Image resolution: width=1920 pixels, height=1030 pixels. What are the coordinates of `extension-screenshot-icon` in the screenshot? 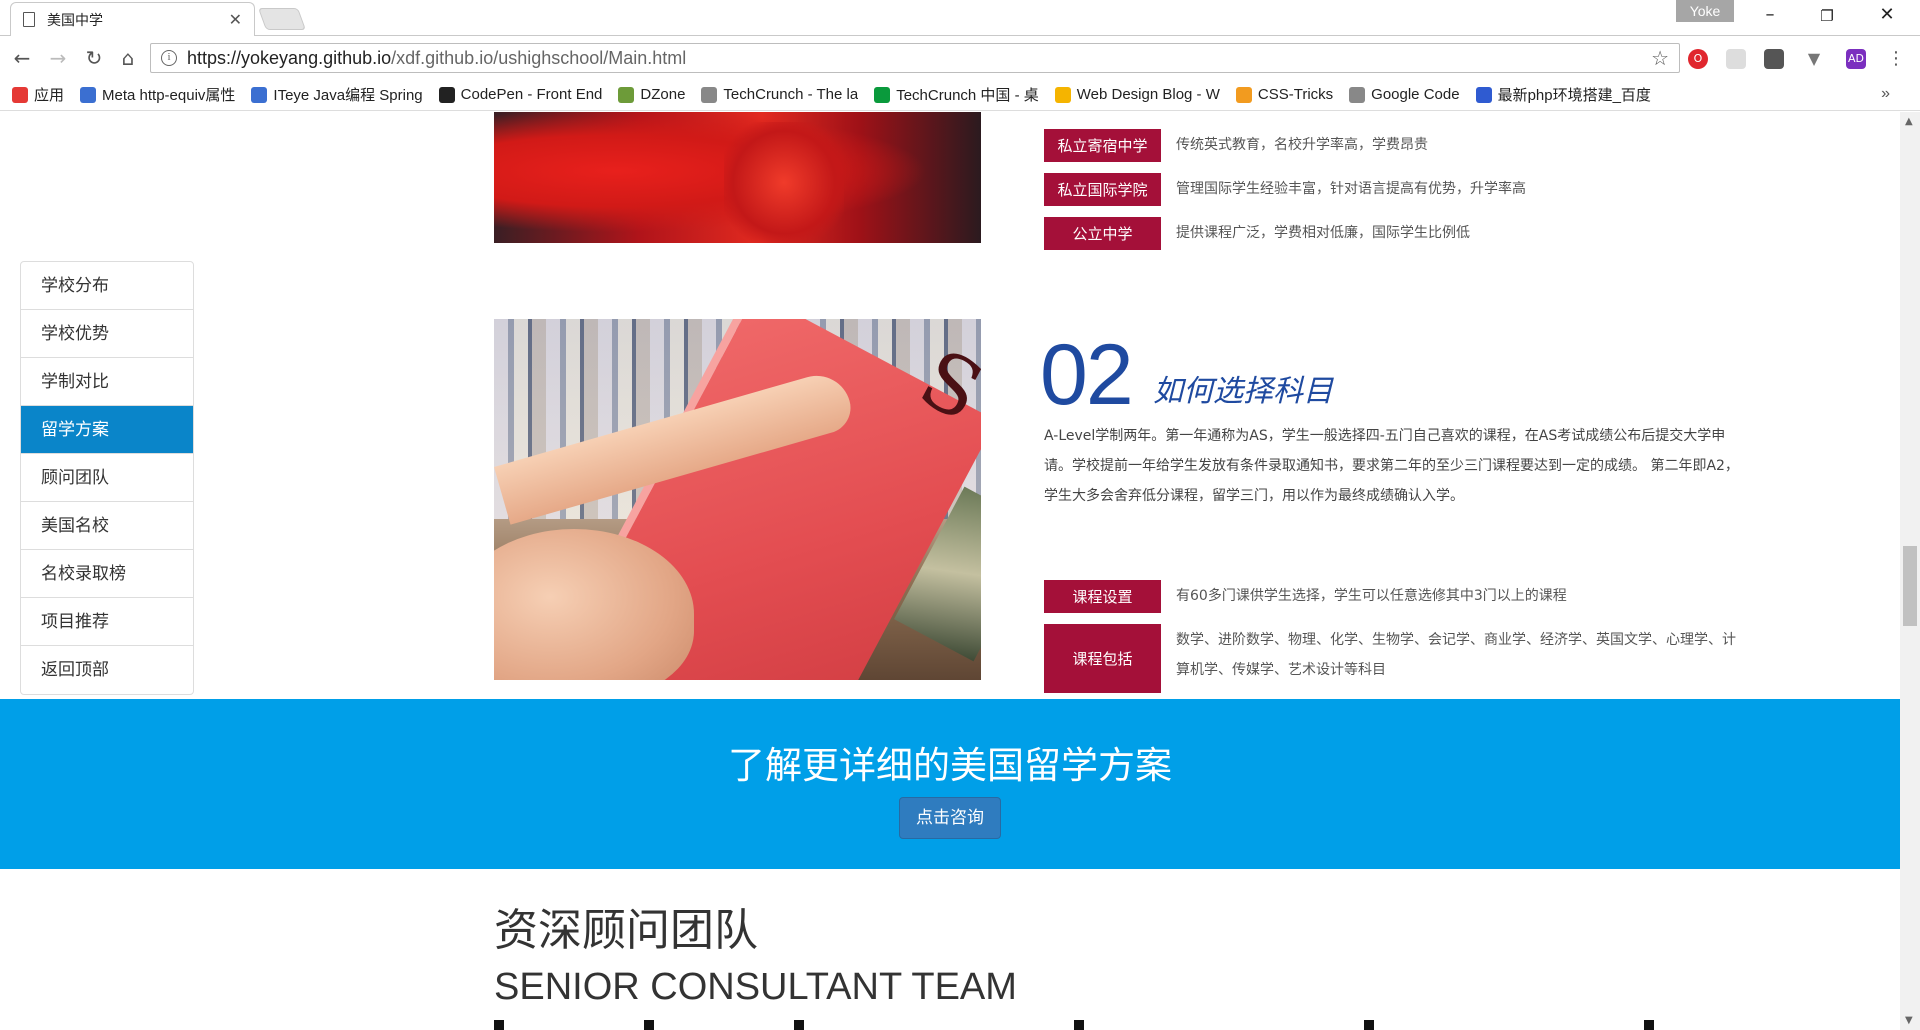 It's located at (1774, 59).